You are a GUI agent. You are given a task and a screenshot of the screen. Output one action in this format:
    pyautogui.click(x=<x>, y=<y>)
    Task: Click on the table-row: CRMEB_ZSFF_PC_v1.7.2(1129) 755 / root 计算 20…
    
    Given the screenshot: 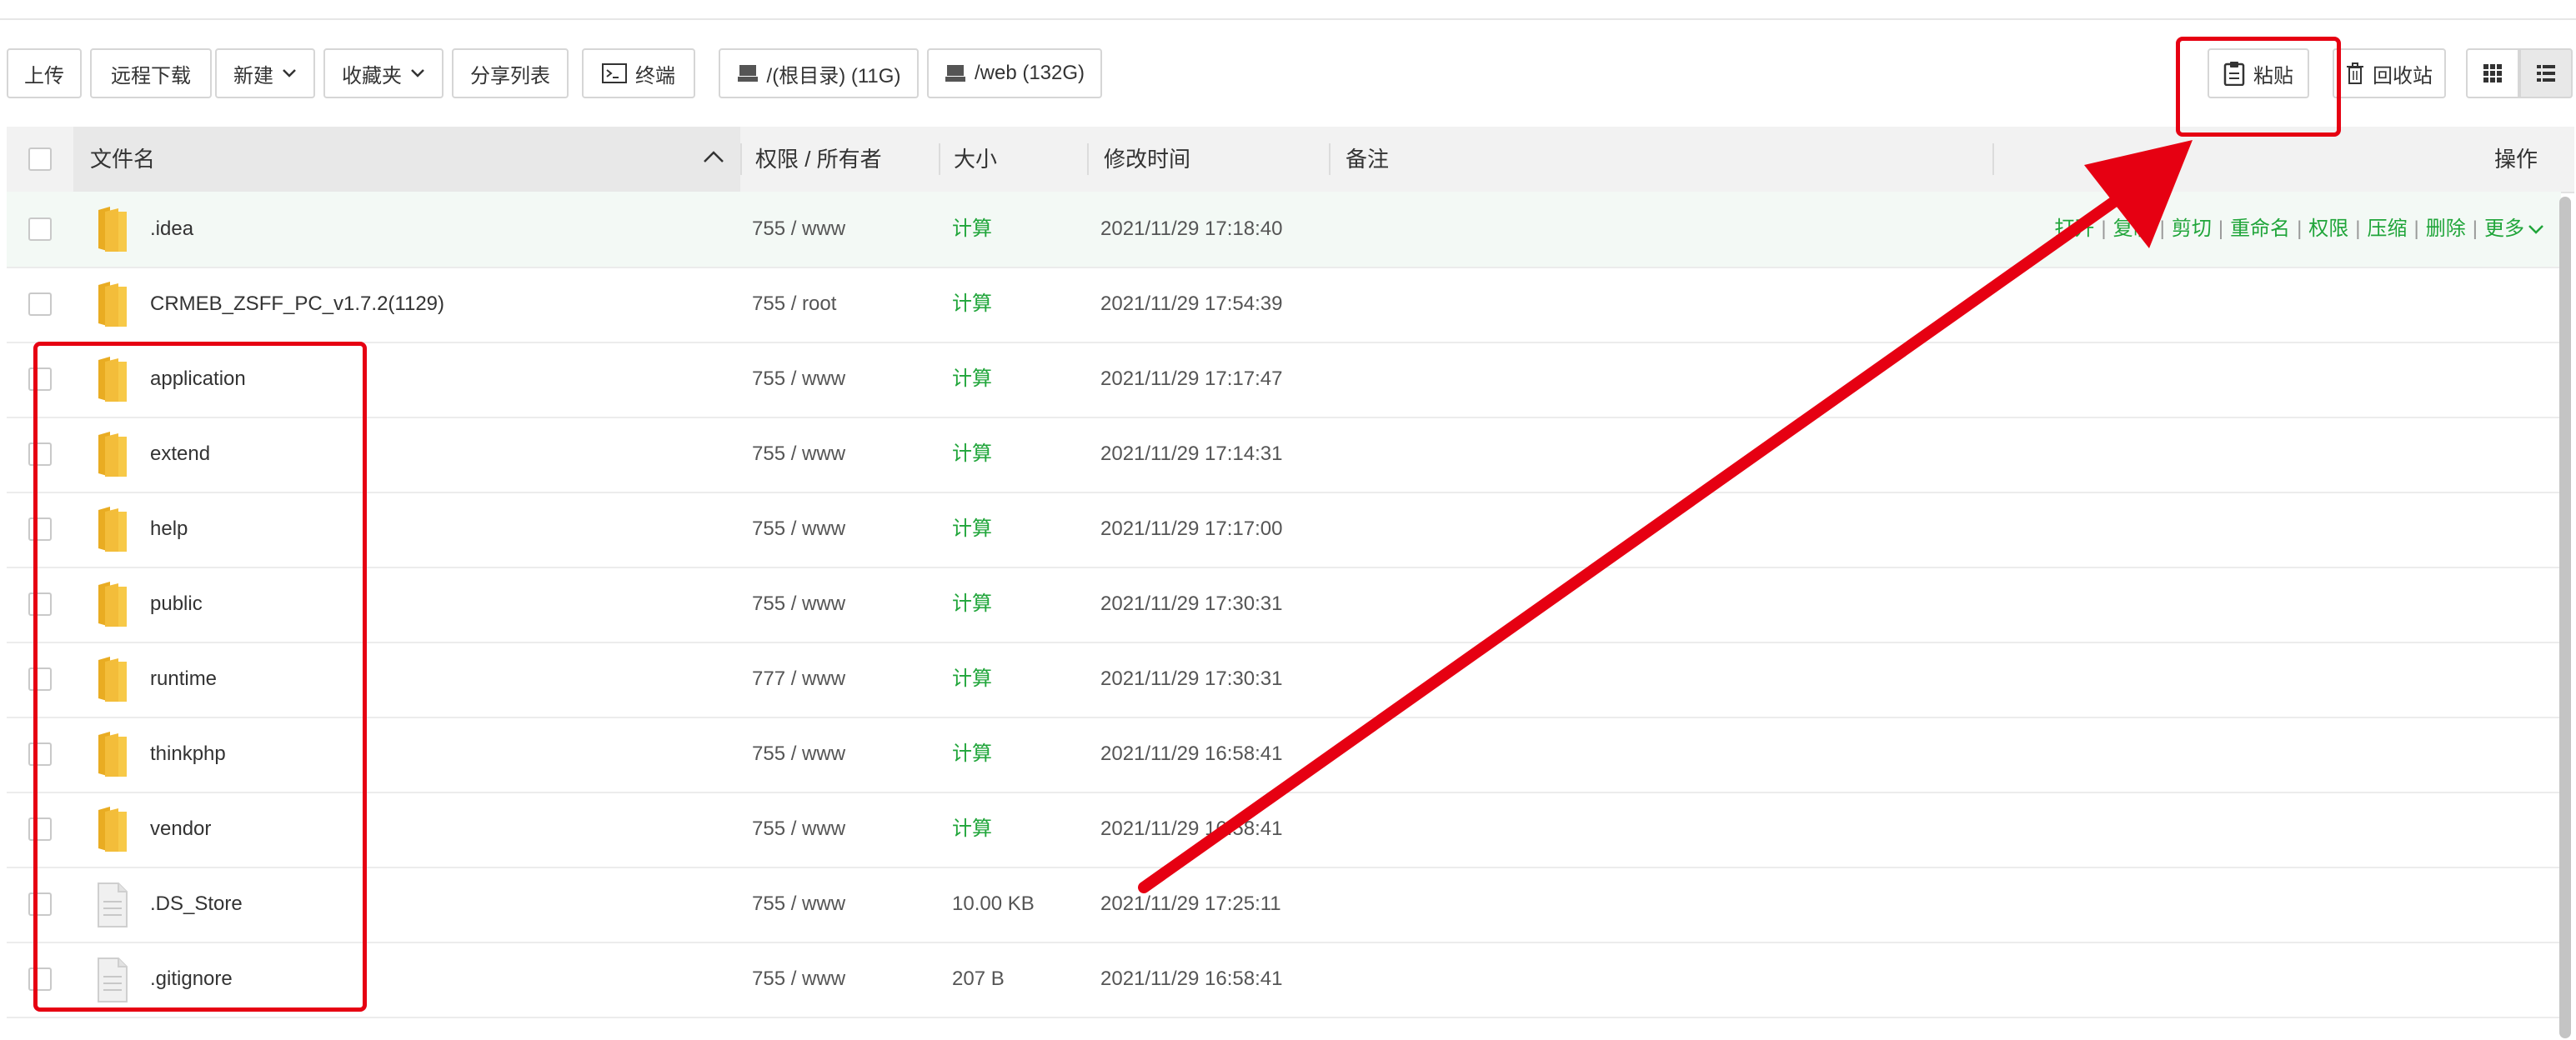 What is the action you would take?
    pyautogui.click(x=1284, y=305)
    